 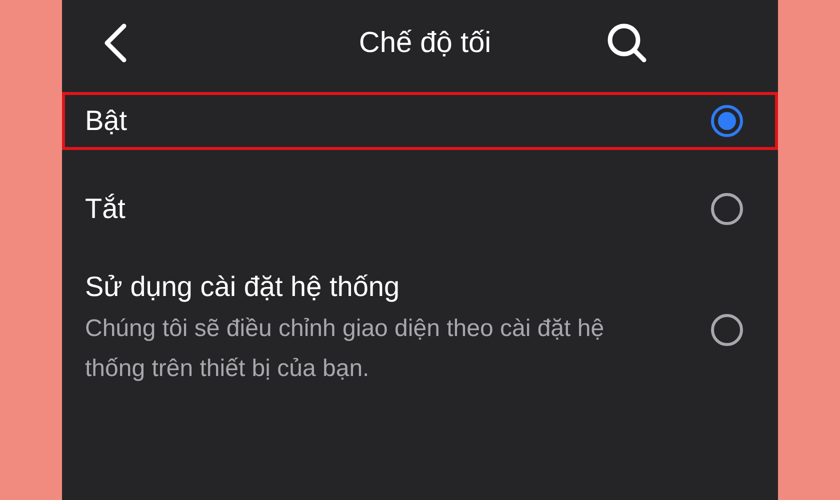 I want to click on option-label: Bật, so click(x=106, y=121).